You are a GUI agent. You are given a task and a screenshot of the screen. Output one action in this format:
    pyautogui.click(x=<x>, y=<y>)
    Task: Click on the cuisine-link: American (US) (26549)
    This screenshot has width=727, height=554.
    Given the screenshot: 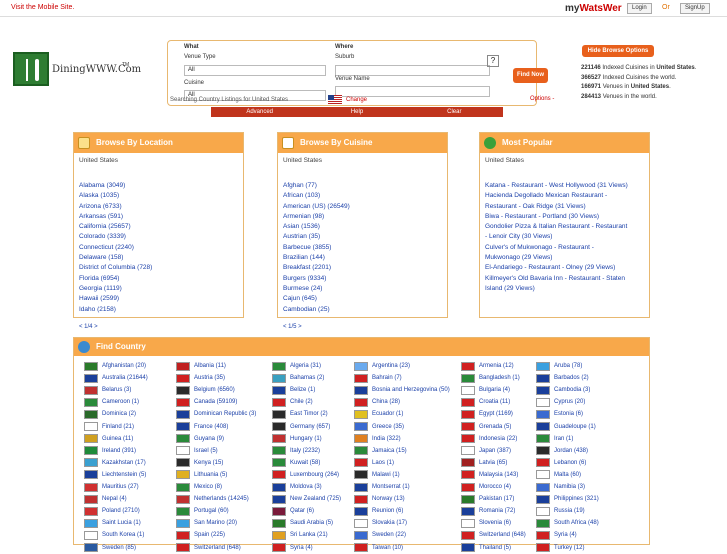 What is the action you would take?
    pyautogui.click(x=362, y=207)
    